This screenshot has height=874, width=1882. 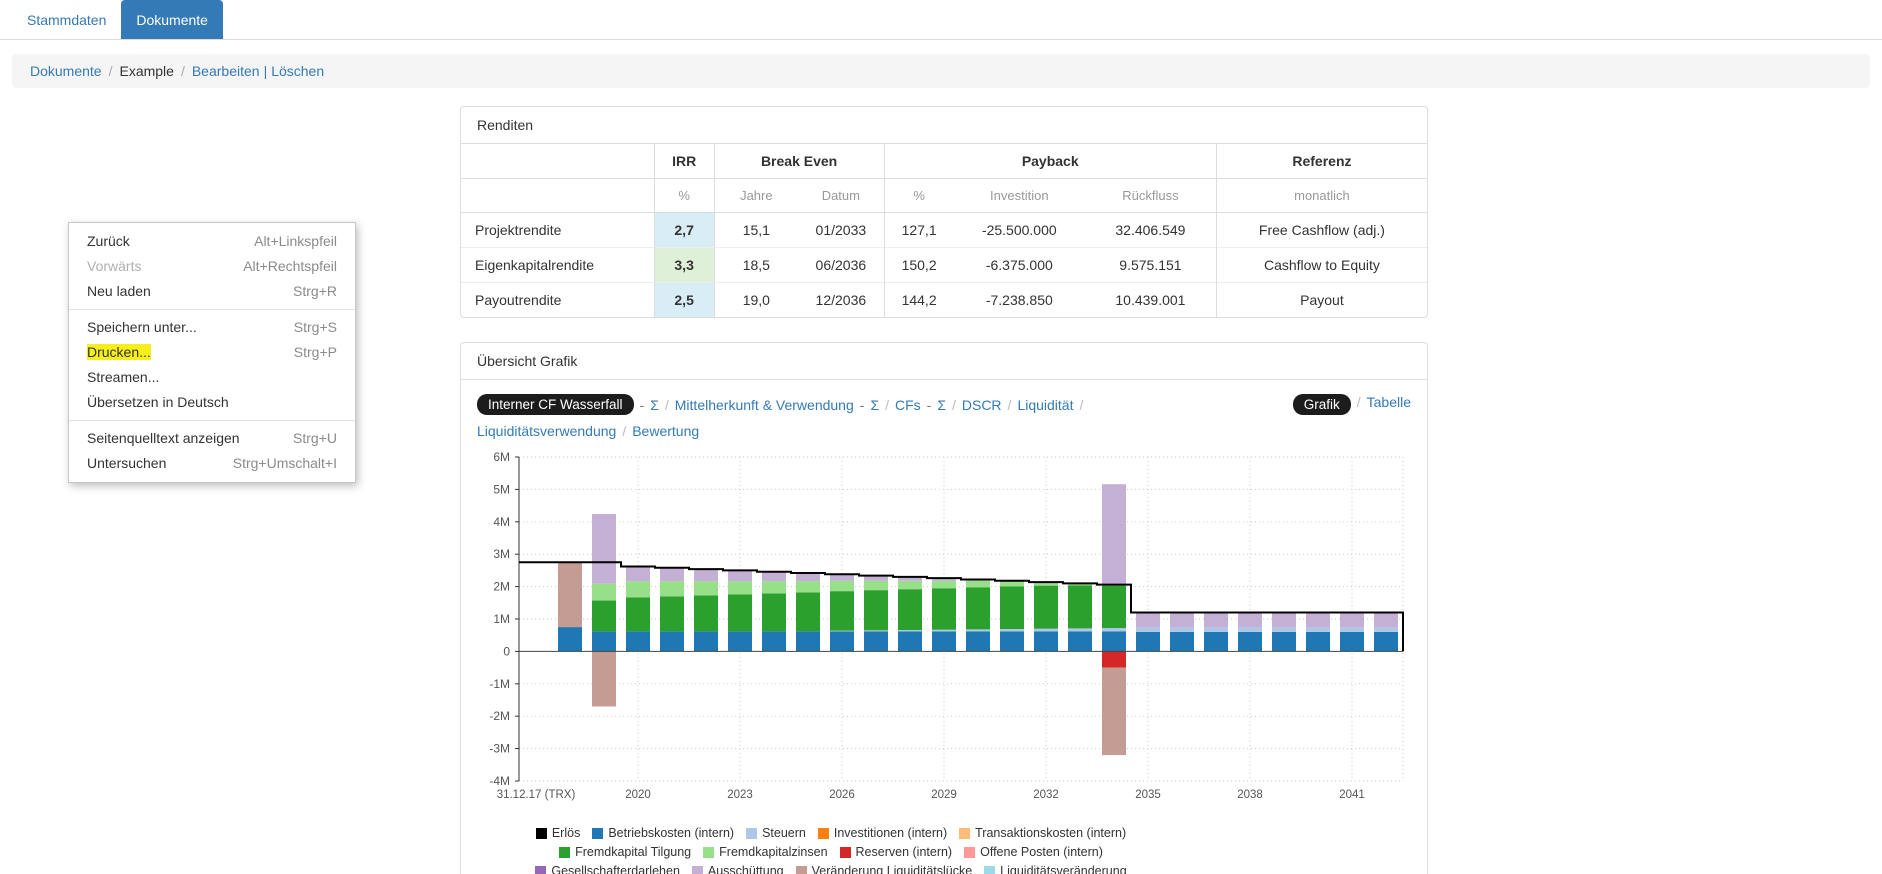 What do you see at coordinates (1042, 833) in the screenshot?
I see `legend-item-transaktionskosten: Transaktionskosten (intern)` at bounding box center [1042, 833].